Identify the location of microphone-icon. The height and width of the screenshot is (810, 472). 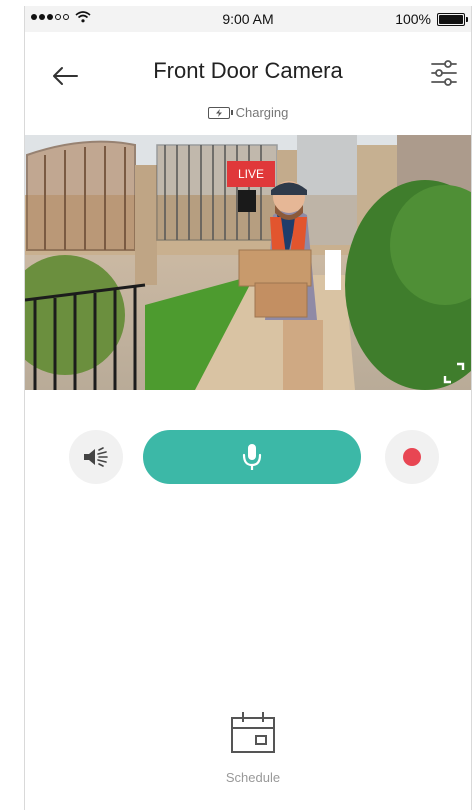
(252, 457).